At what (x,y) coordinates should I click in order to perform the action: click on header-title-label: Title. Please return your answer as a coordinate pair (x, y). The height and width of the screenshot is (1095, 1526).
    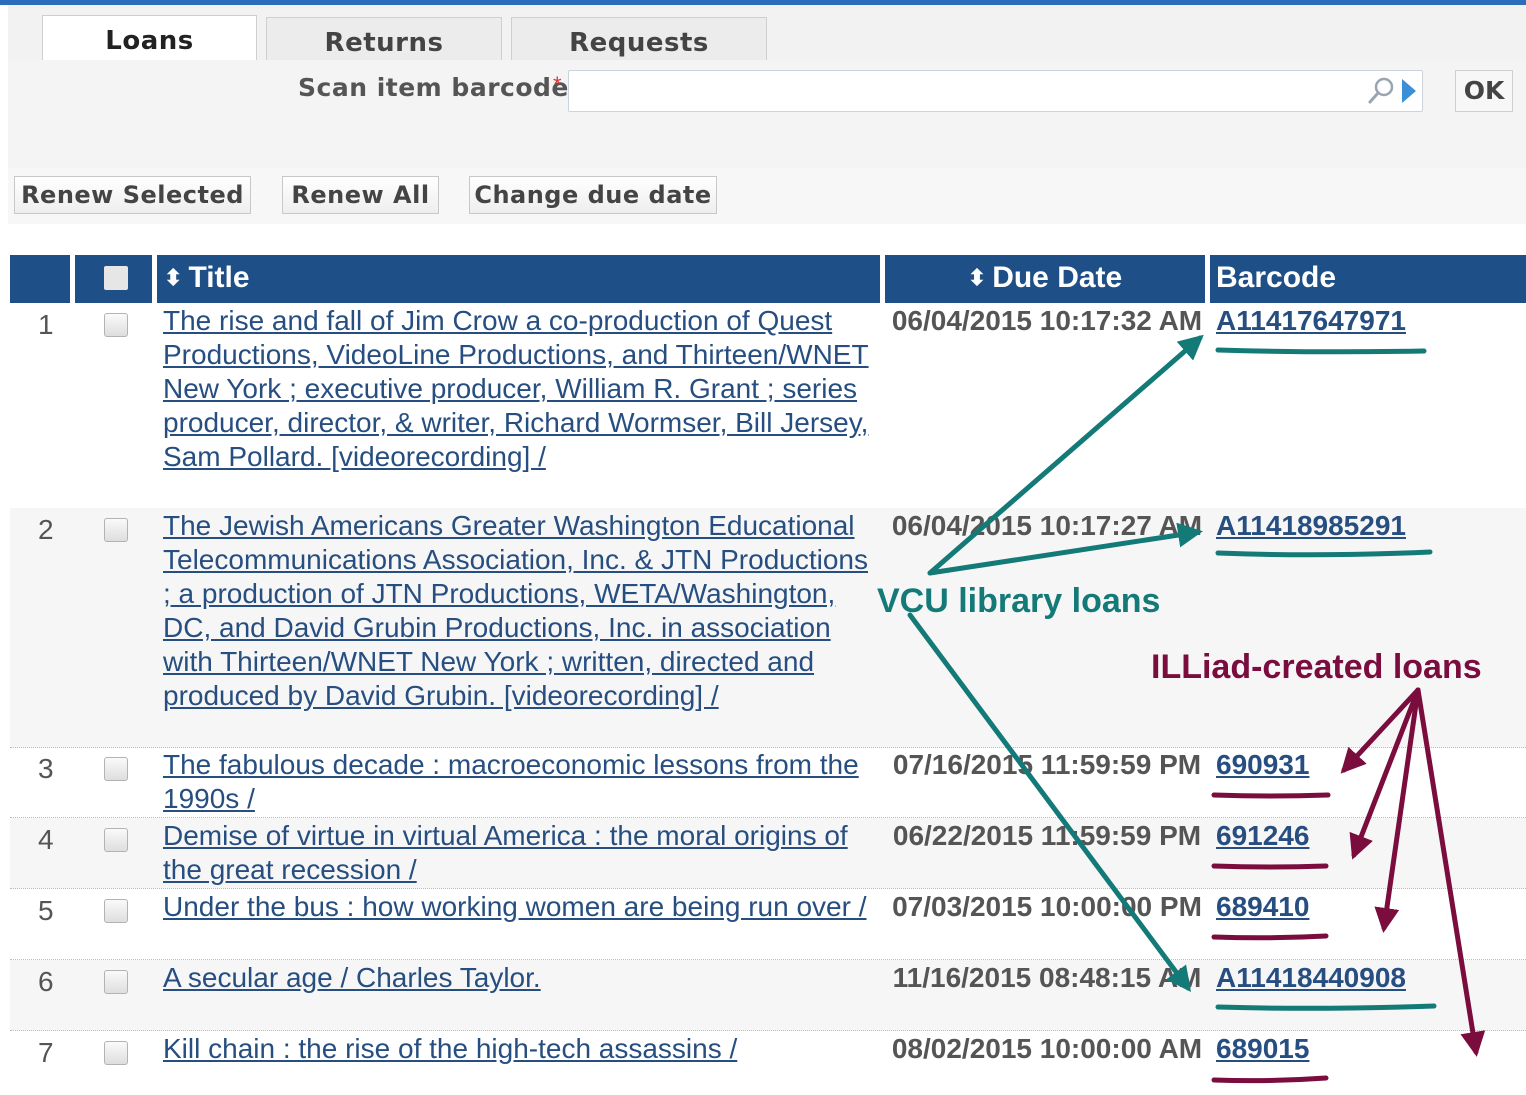
    Looking at the image, I should click on (219, 277).